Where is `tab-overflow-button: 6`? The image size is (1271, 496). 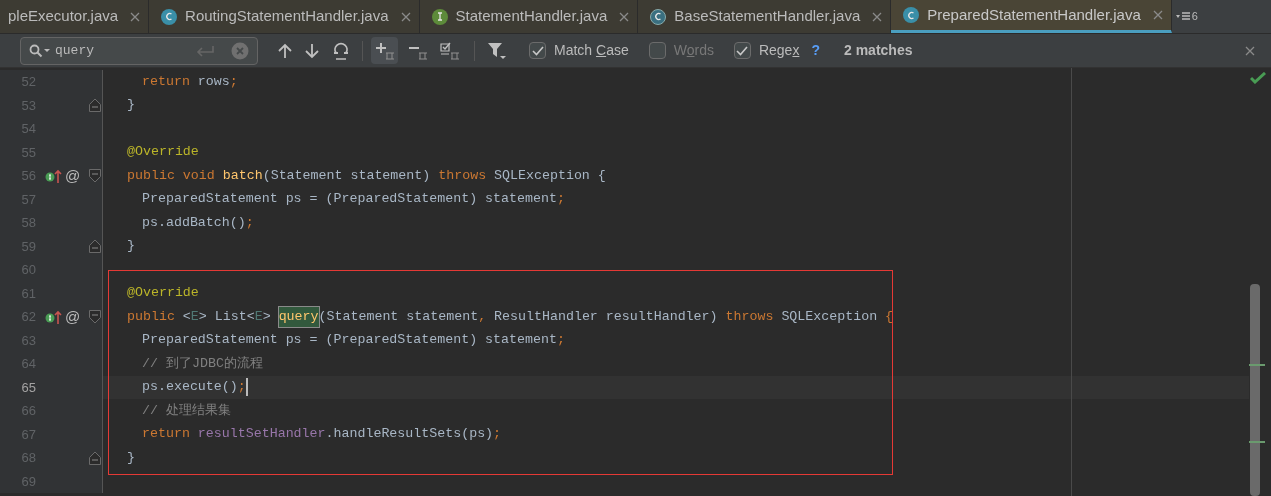 tab-overflow-button: 6 is located at coordinates (1186, 16).